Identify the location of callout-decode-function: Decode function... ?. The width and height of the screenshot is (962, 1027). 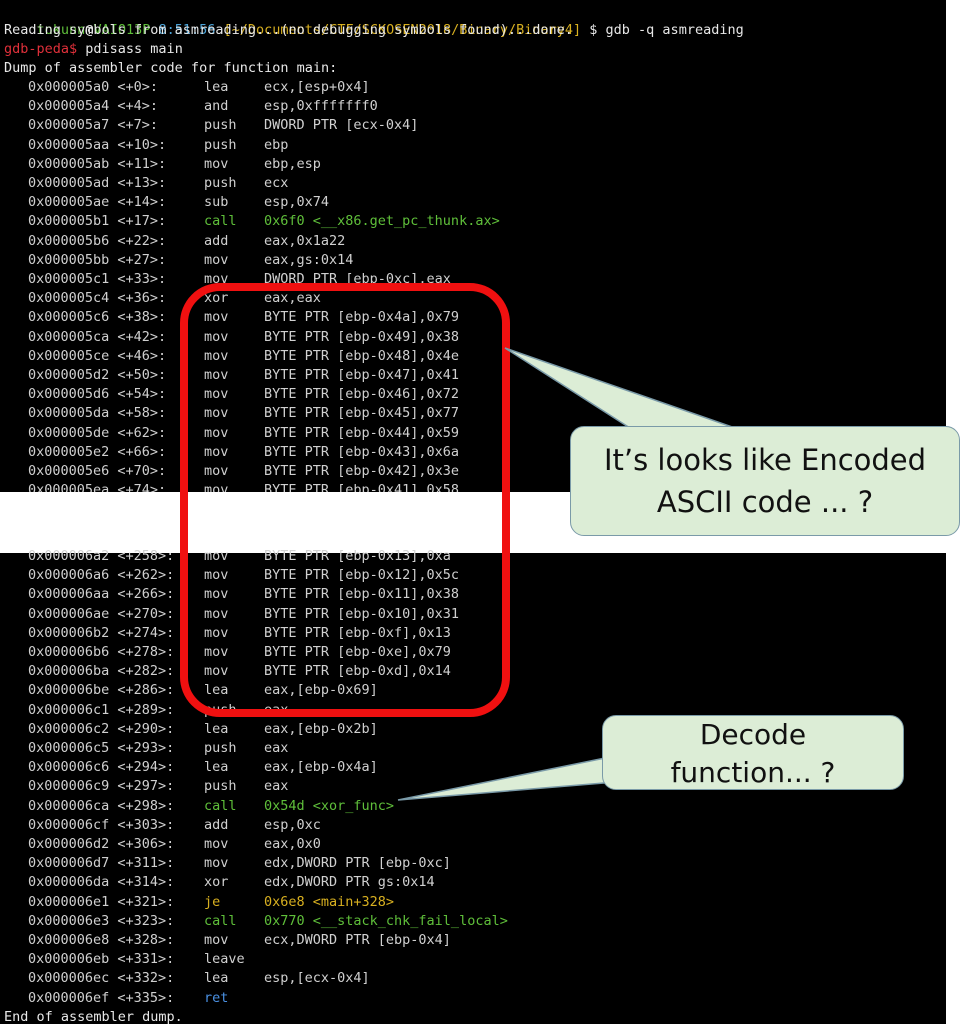
(753, 752).